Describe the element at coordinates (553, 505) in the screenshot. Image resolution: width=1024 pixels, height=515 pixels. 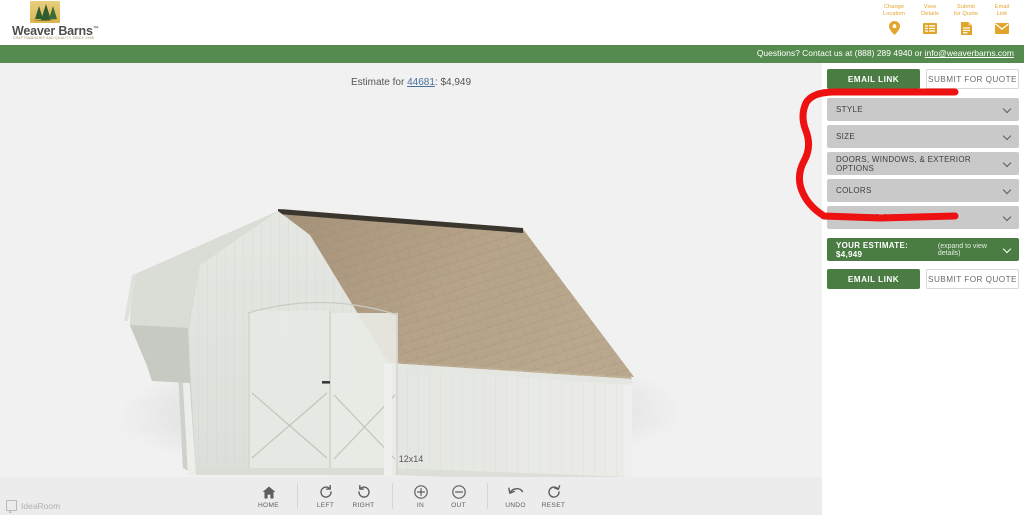
I see `toolbar-reset-label: RESET` at that location.